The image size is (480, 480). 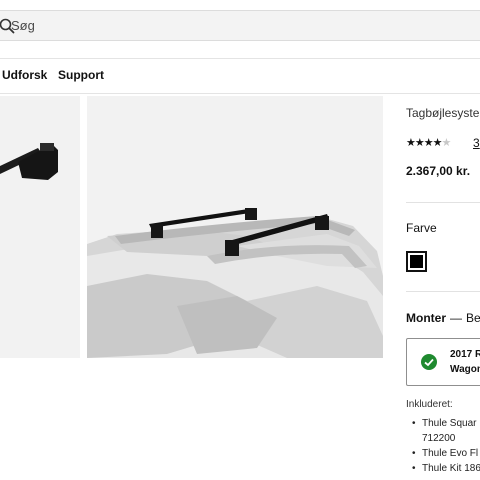 What do you see at coordinates (24, 75) in the screenshot?
I see `nav-item-udforsk: Udforsk` at bounding box center [24, 75].